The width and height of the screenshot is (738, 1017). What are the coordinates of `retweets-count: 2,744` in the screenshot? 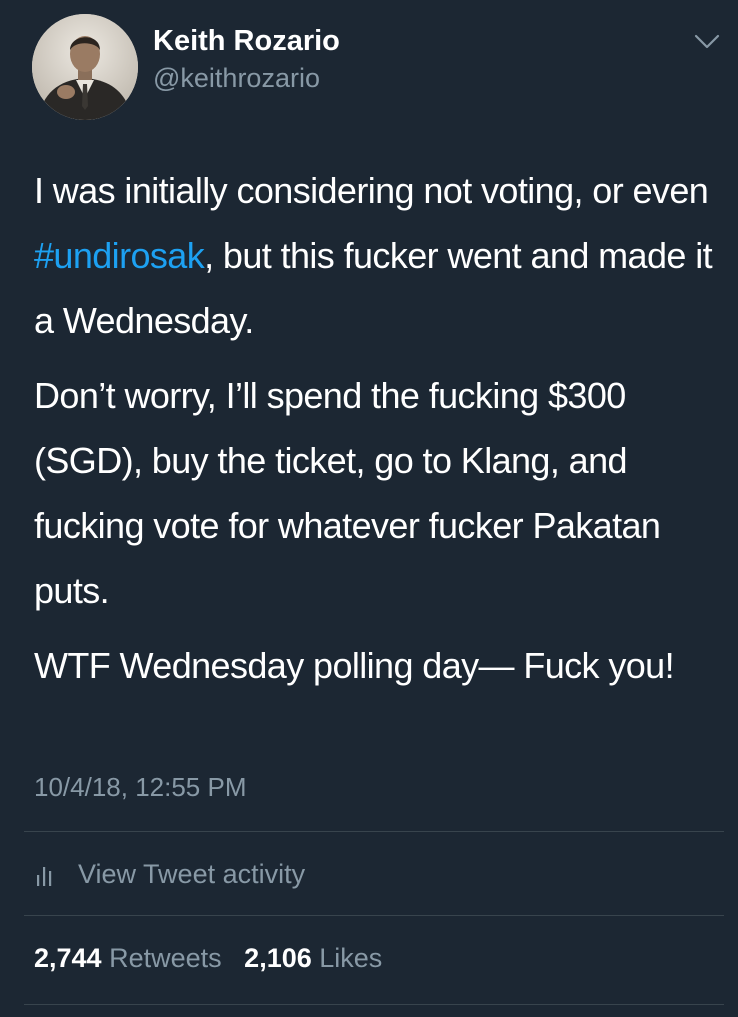 It's located at (68, 958).